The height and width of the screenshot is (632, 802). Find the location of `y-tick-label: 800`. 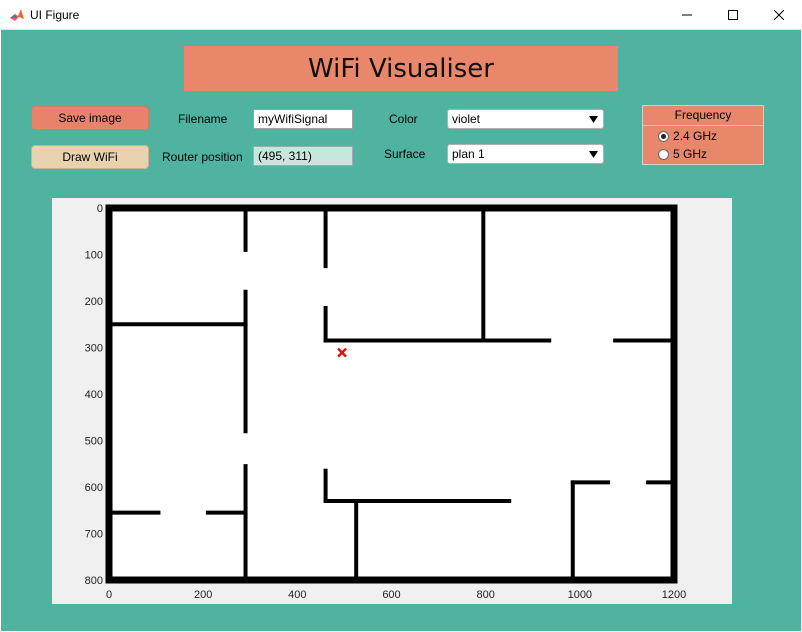

y-tick-label: 800 is located at coordinates (94, 581).